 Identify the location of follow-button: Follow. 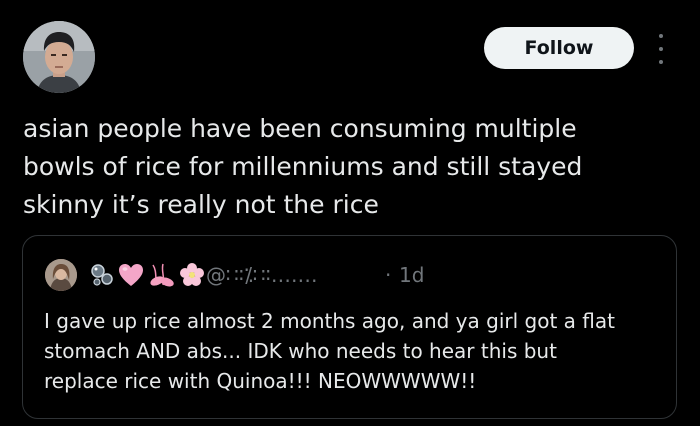
(559, 48).